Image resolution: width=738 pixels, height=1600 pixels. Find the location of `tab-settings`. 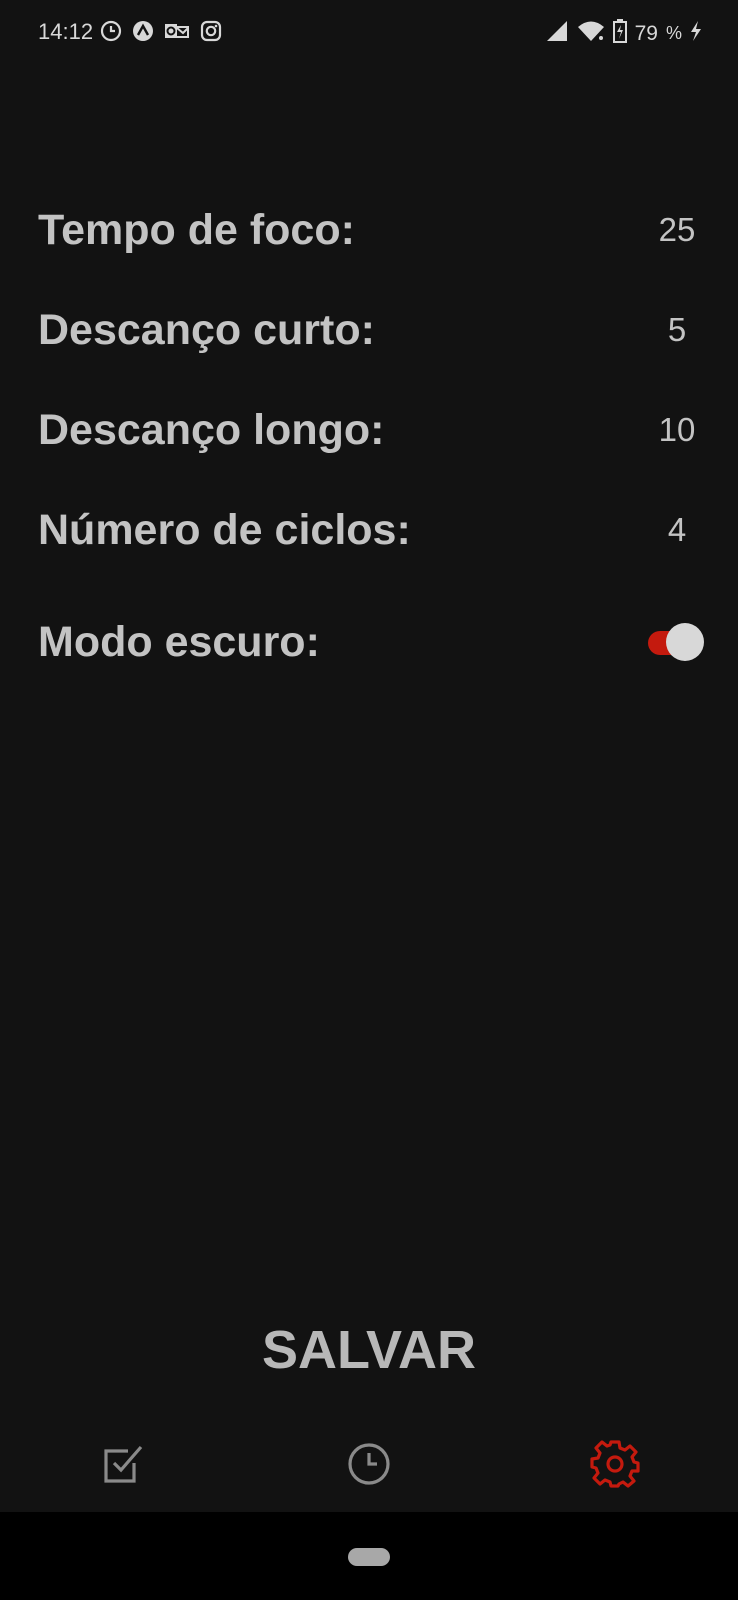

tab-settings is located at coordinates (615, 1466).